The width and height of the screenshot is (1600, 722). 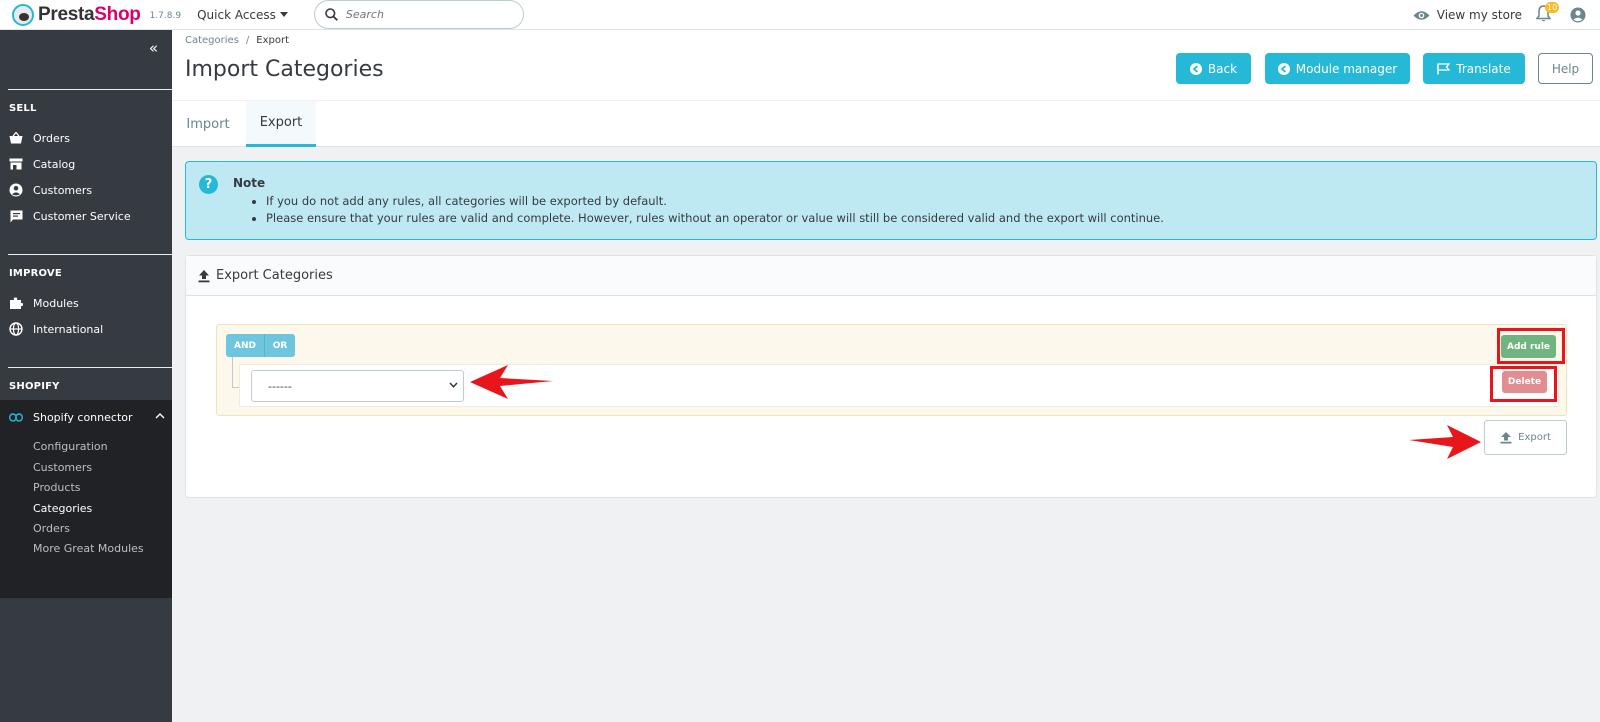 What do you see at coordinates (16, 138) in the screenshot?
I see `basket-icon` at bounding box center [16, 138].